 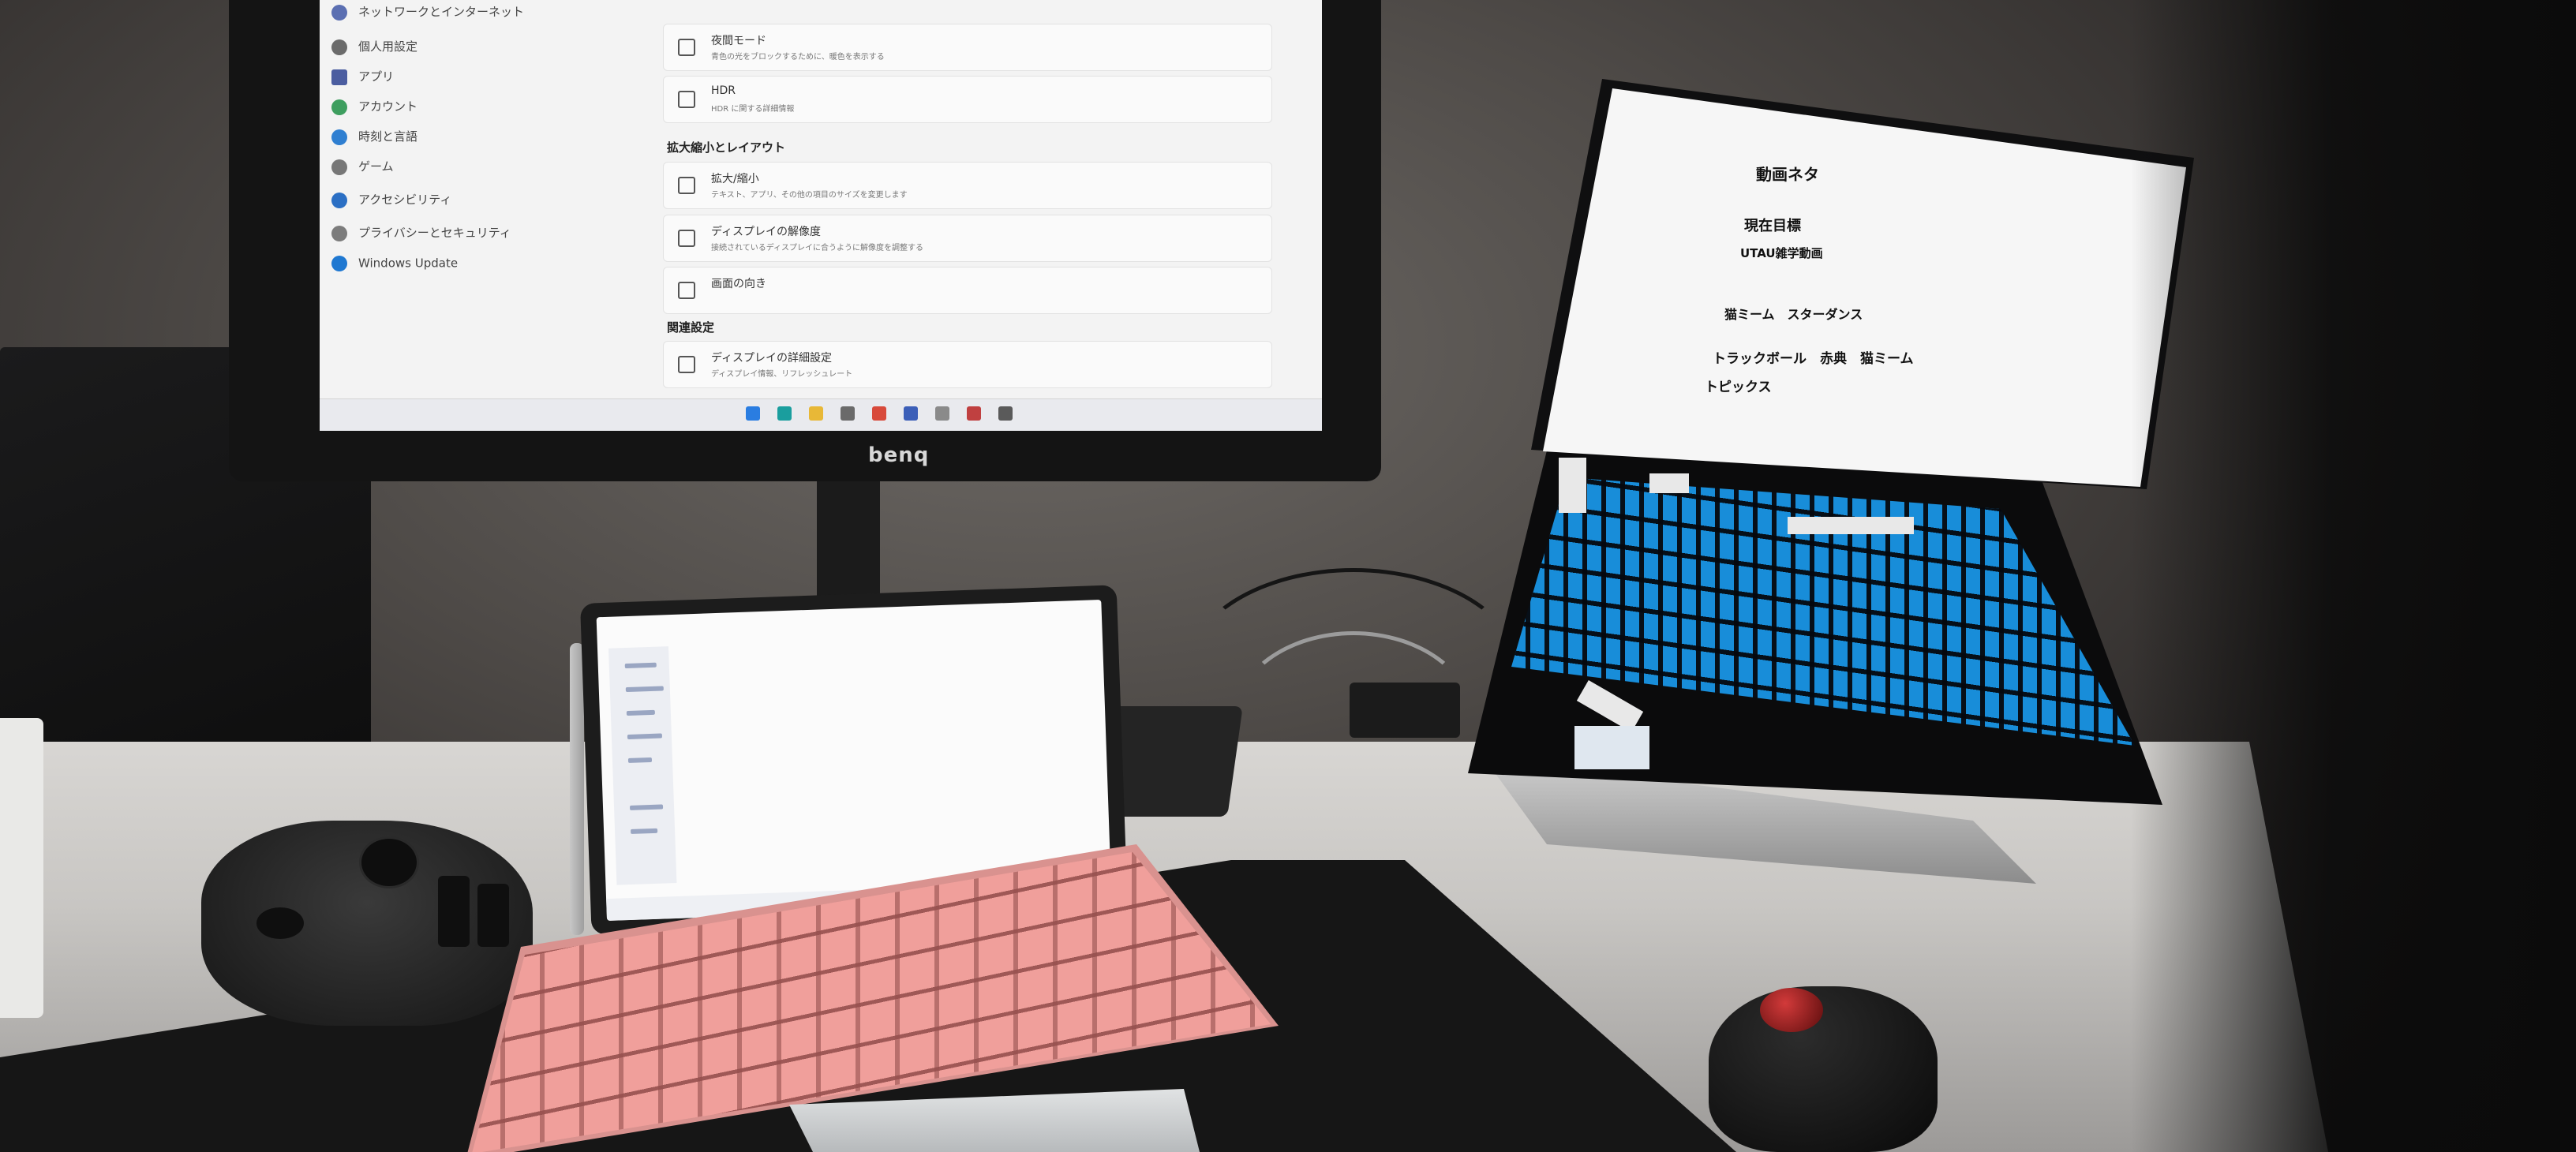 What do you see at coordinates (421, 233) in the screenshot?
I see `sidebar-item-privacy: プライバシーとセキュリティ` at bounding box center [421, 233].